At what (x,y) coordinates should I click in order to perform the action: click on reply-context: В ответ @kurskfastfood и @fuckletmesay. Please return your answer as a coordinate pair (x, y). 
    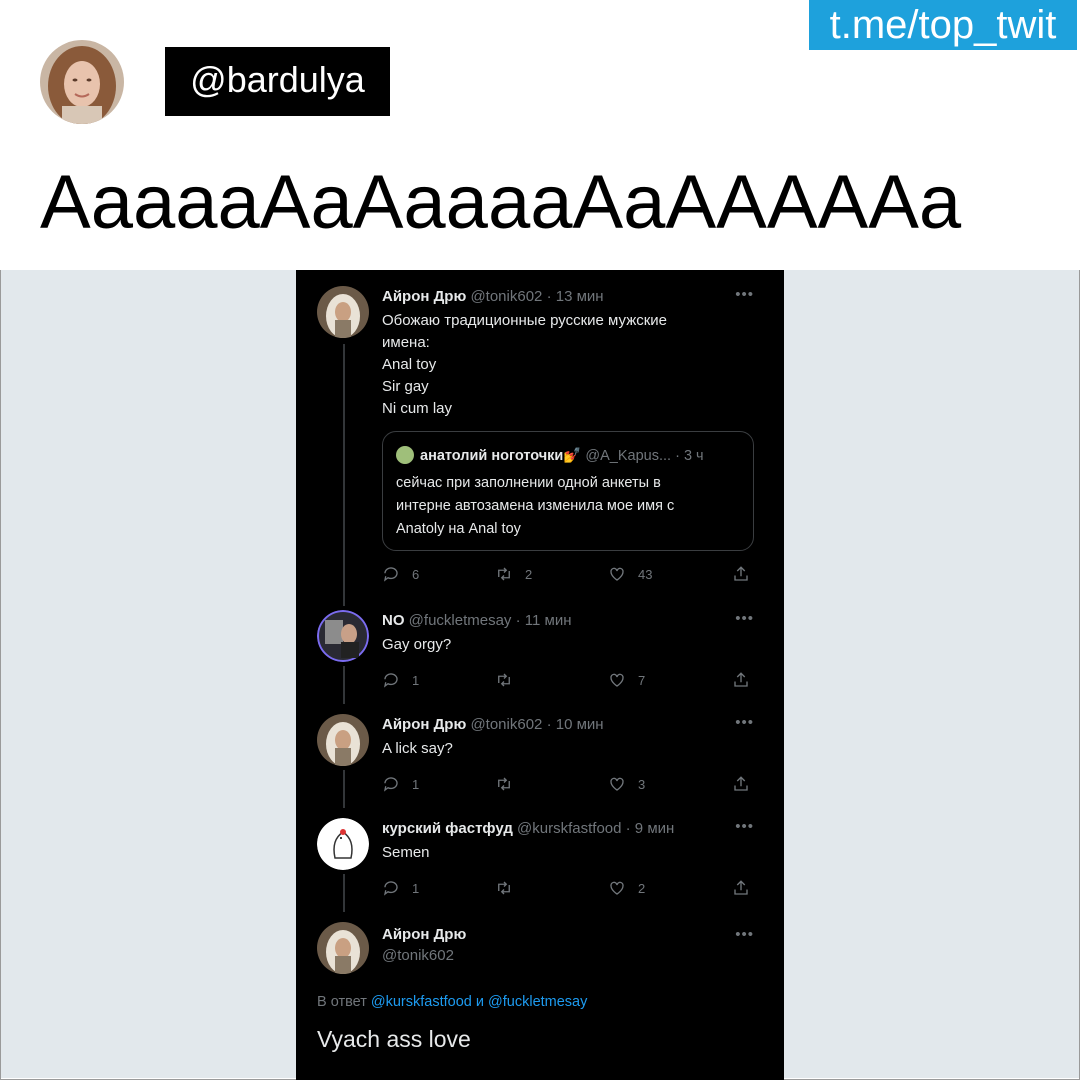
    Looking at the image, I should click on (452, 1002).